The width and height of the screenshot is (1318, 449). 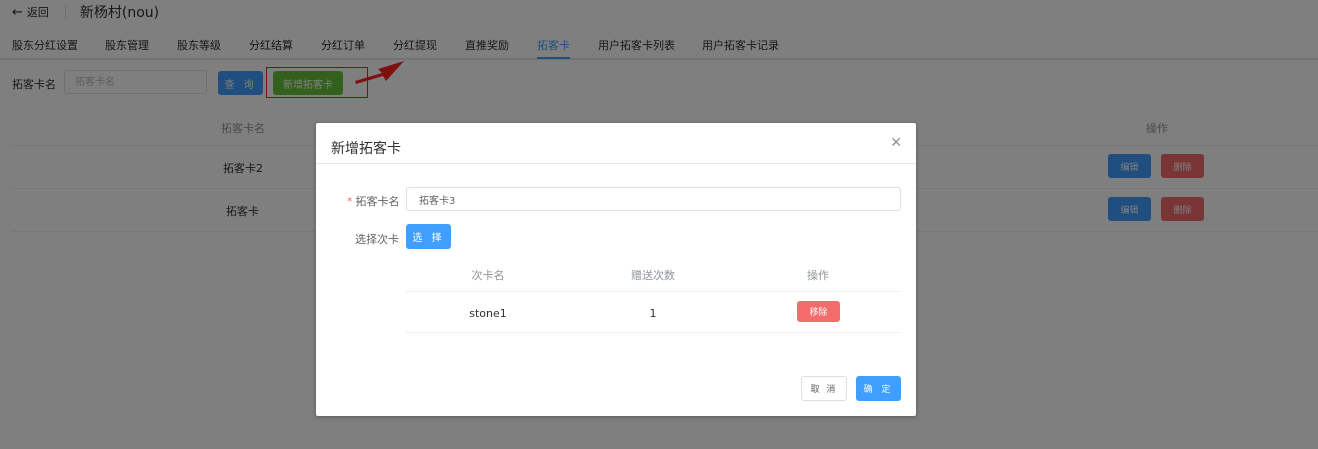 I want to click on dialog-title: 新增拓客卡, so click(x=366, y=149).